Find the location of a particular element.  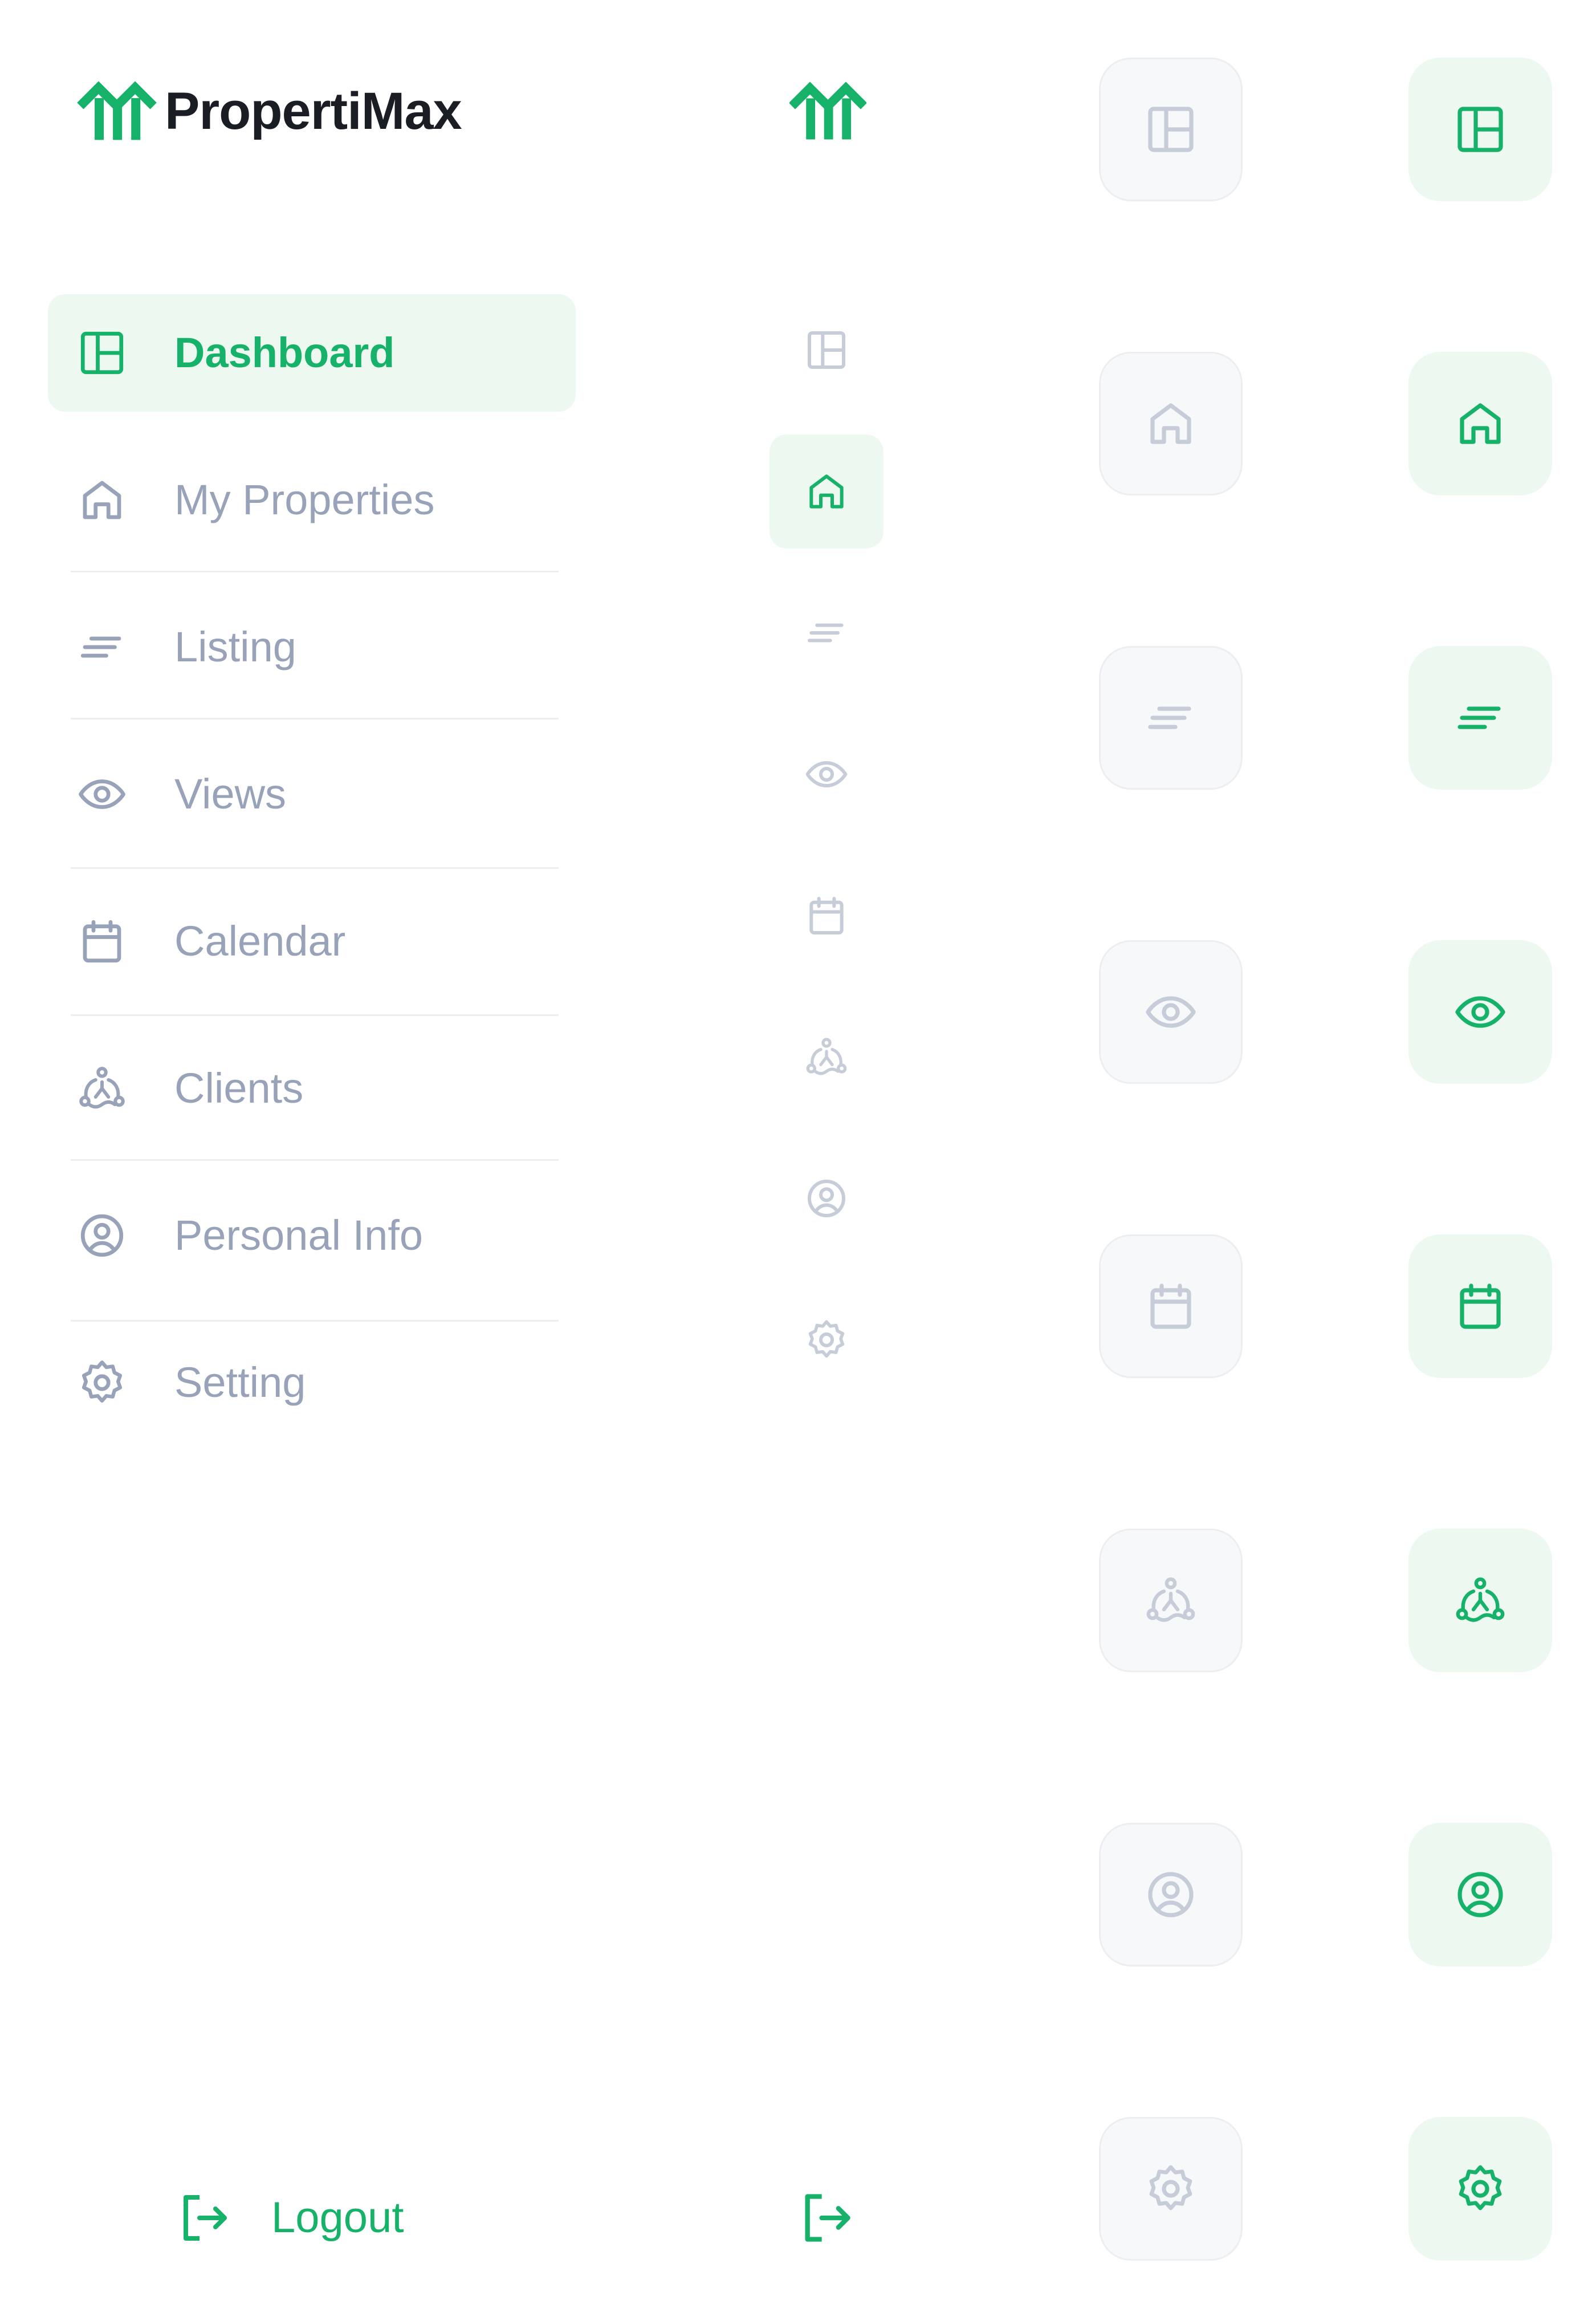

sidebar-item-label: Clients is located at coordinates (239, 1088).